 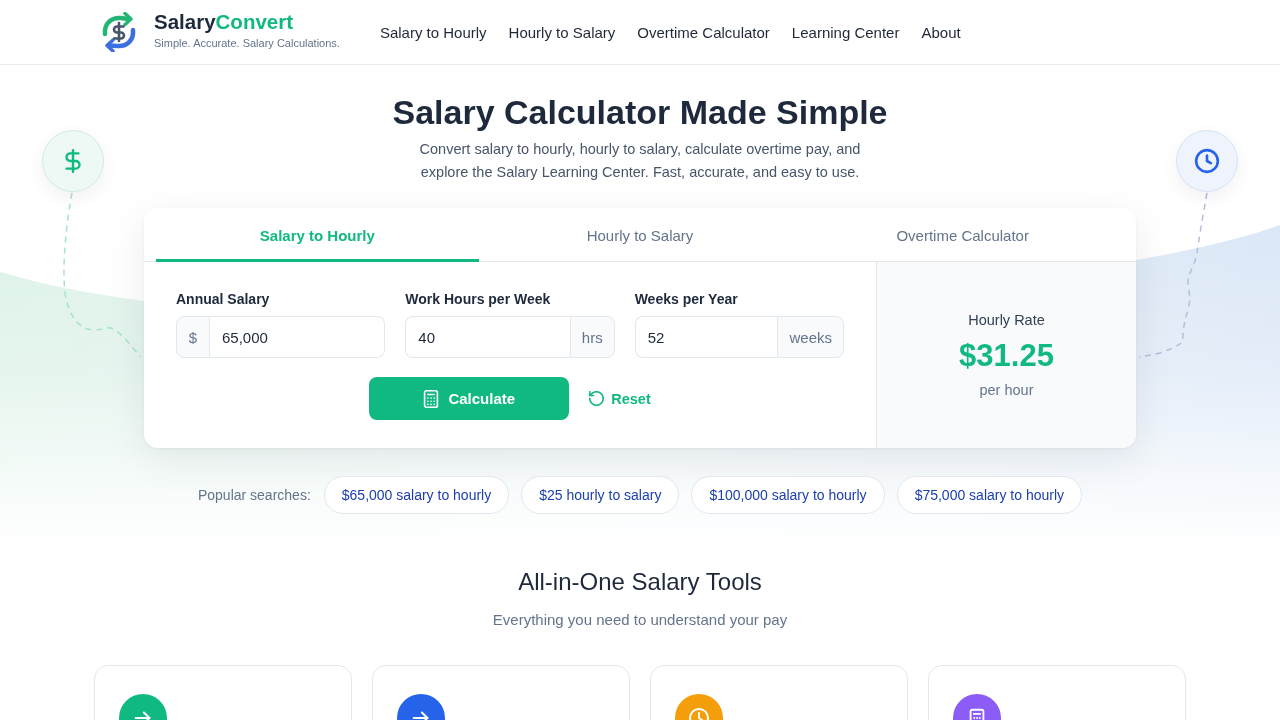 What do you see at coordinates (640, 112) in the screenshot?
I see `hero-title: Salary Calculator Made Simple` at bounding box center [640, 112].